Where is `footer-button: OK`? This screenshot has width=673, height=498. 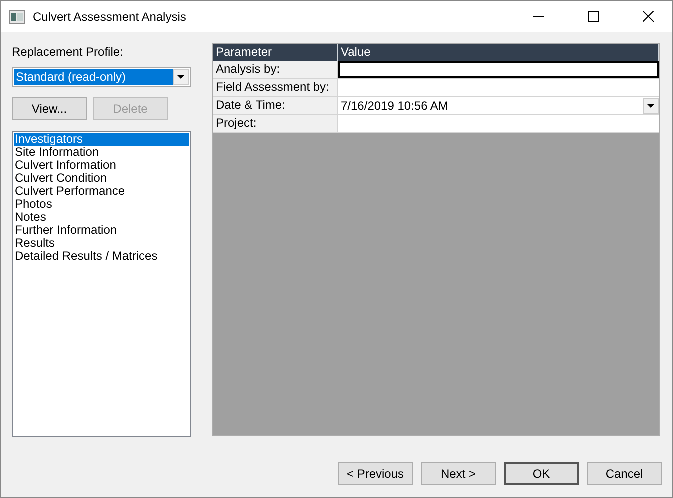
footer-button: OK is located at coordinates (541, 473).